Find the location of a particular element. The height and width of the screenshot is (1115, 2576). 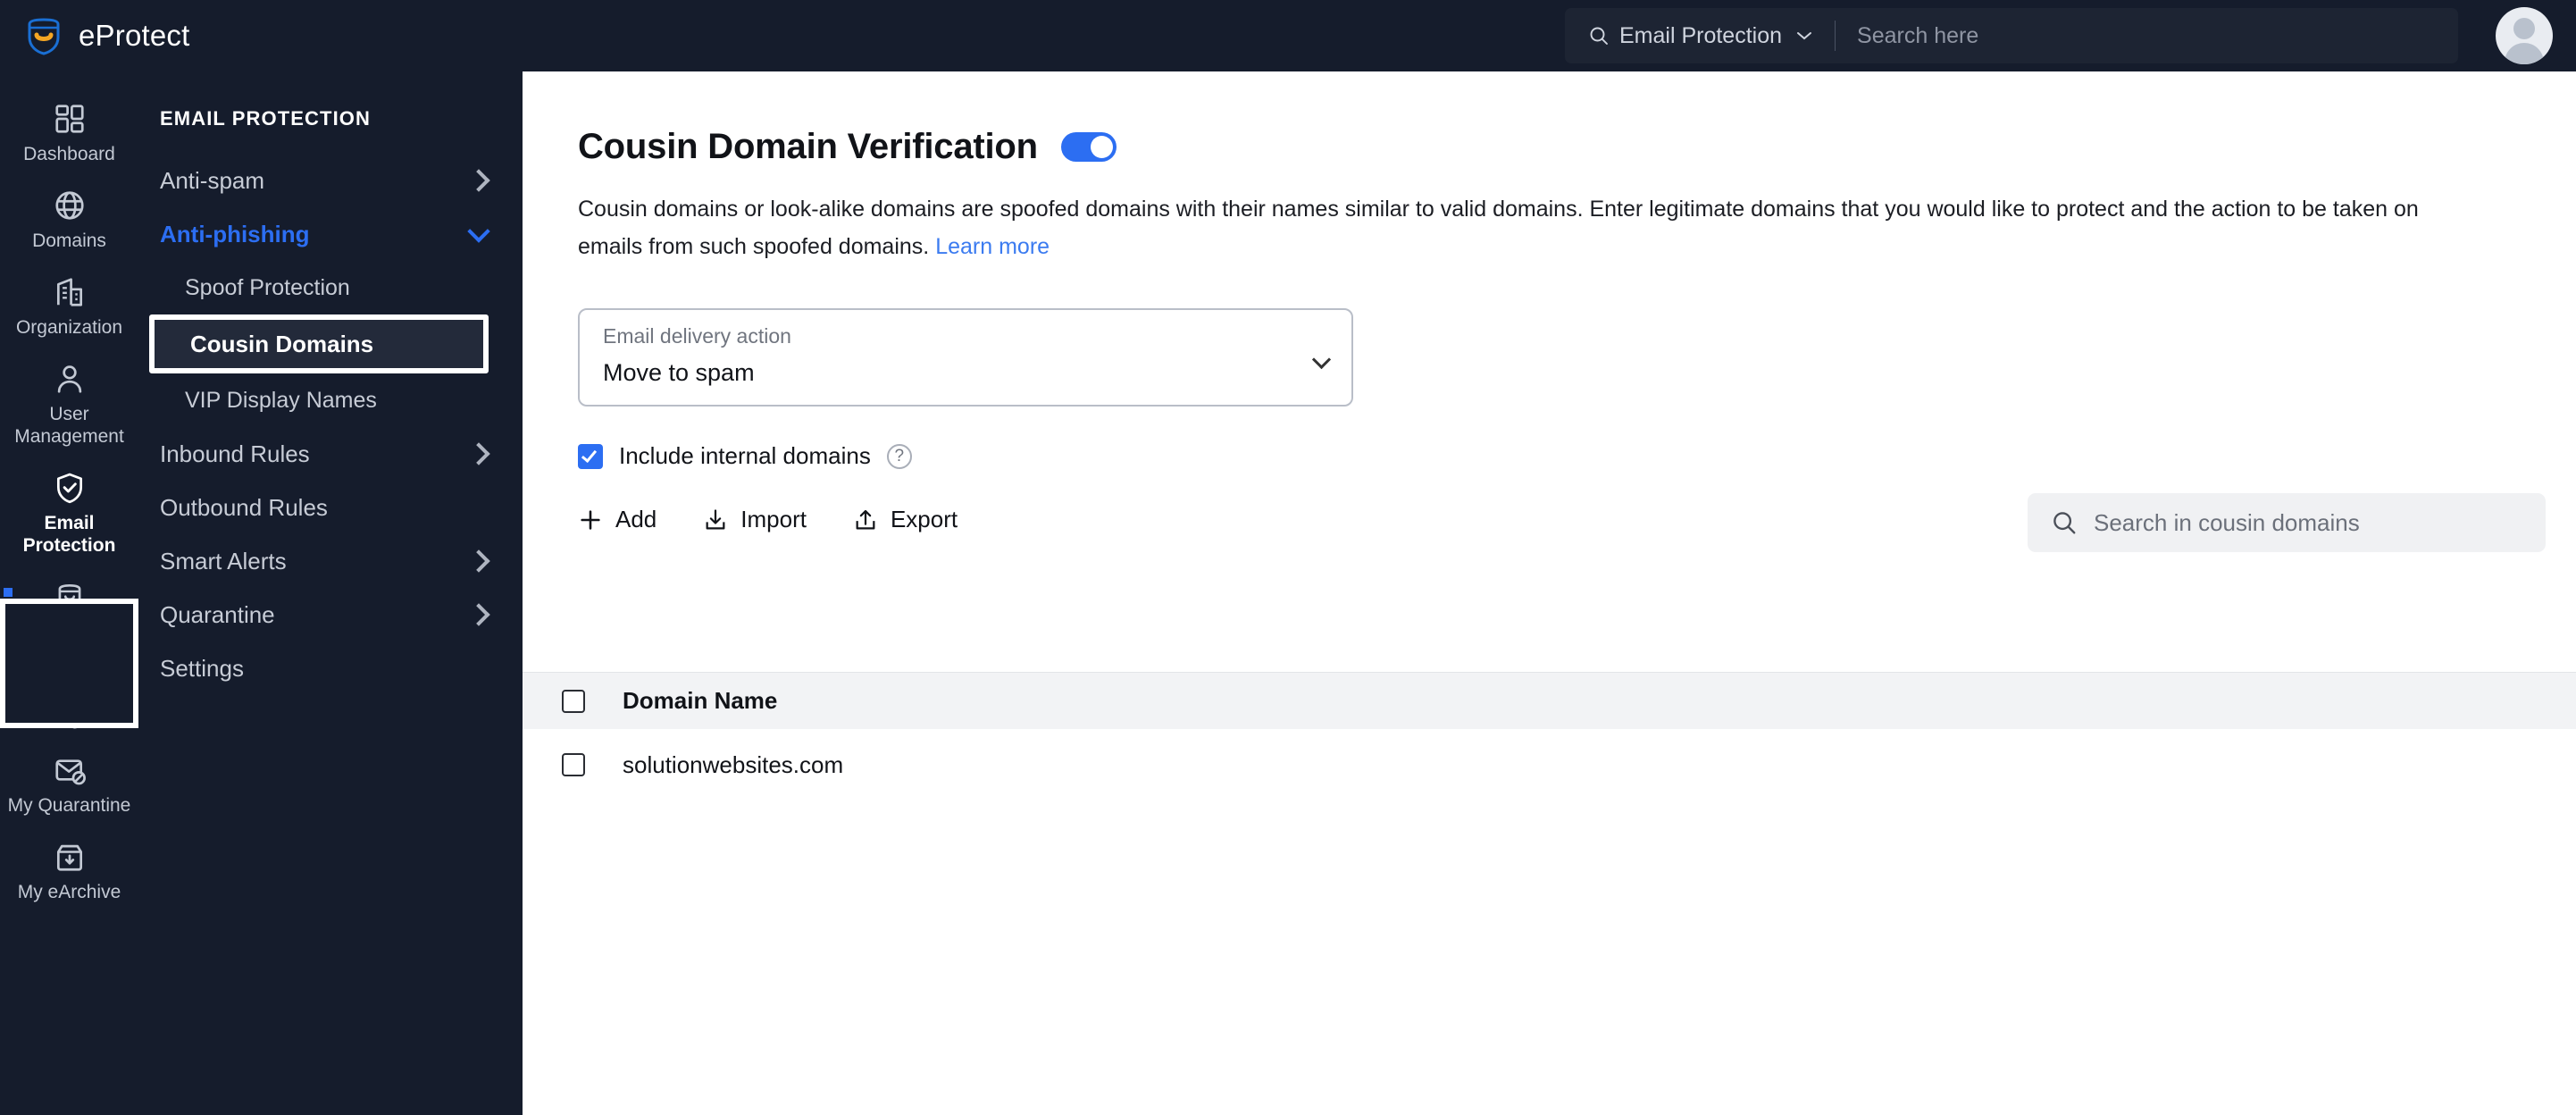

import-button: Import is located at coordinates (755, 519).